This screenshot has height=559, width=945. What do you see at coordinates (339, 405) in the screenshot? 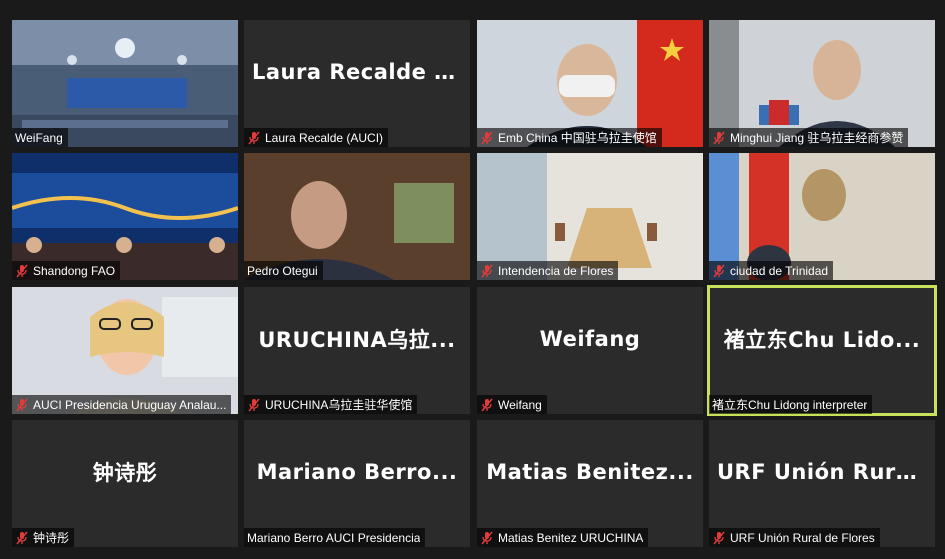
I see `participant-label-text: URUCHINA乌拉圭驻华使馆` at bounding box center [339, 405].